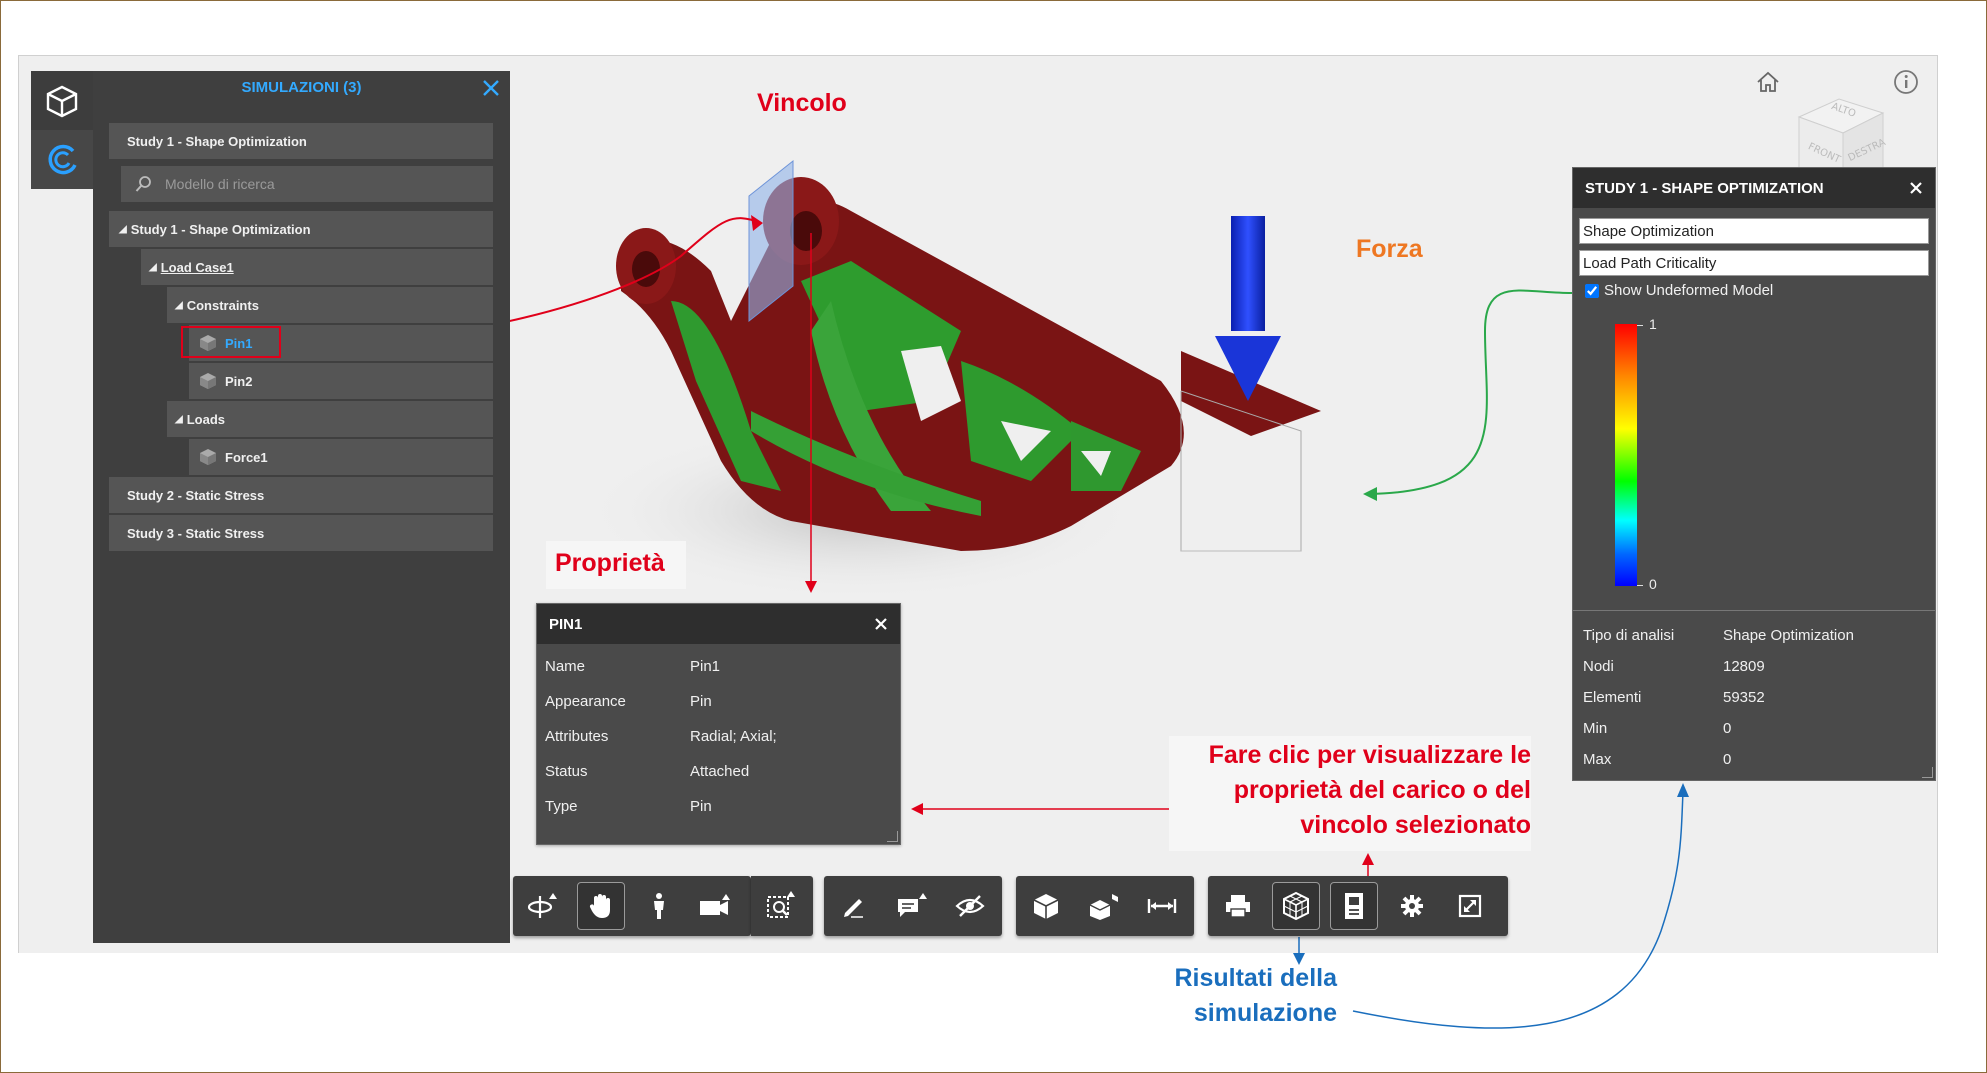 This screenshot has height=1073, width=1987. What do you see at coordinates (1046, 906) in the screenshot?
I see `model-browser-tool-button` at bounding box center [1046, 906].